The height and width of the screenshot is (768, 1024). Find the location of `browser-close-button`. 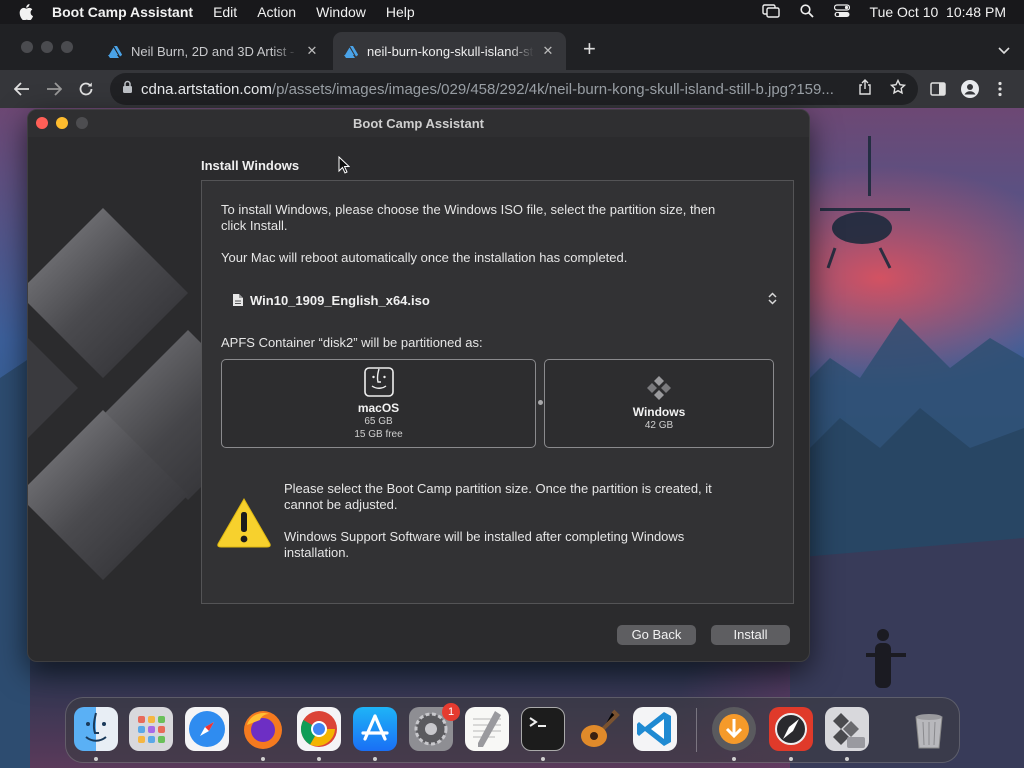

browser-close-button is located at coordinates (27, 47).